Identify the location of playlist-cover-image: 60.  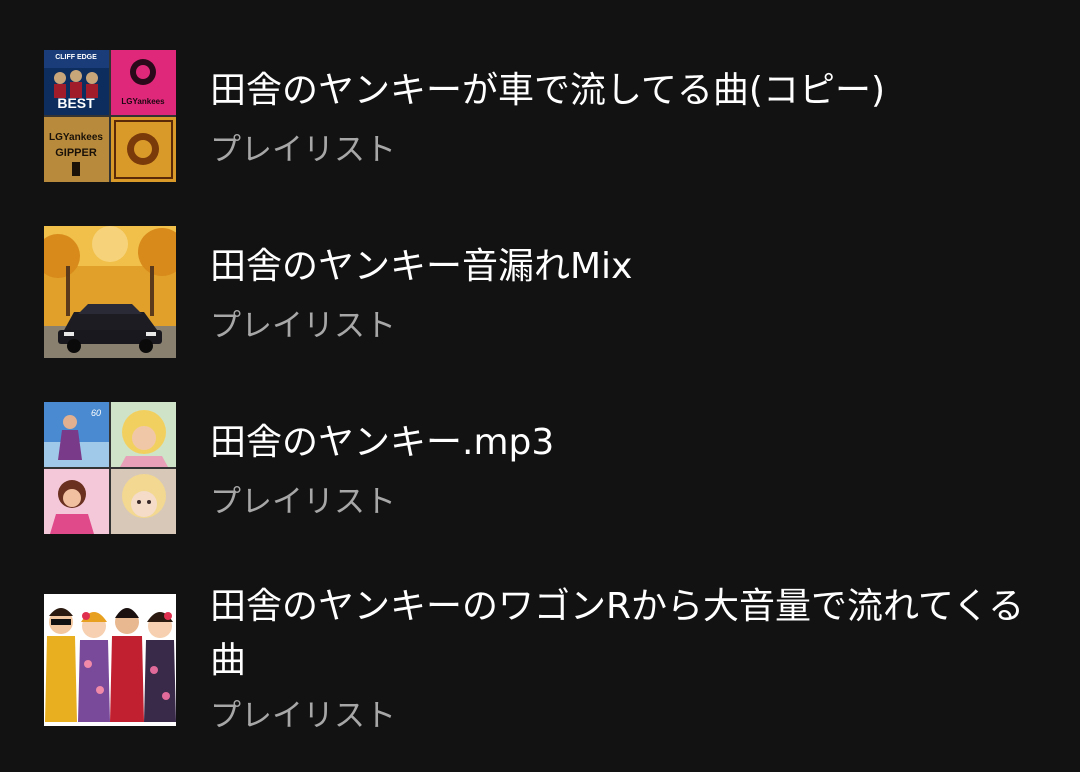
(110, 468).